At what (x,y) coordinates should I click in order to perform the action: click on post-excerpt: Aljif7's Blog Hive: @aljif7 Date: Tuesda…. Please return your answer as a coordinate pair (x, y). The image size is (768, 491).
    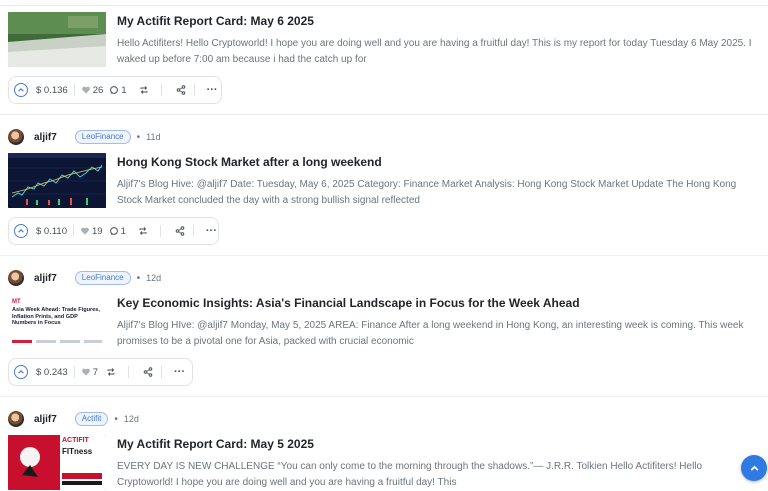
    Looking at the image, I should click on (437, 193).